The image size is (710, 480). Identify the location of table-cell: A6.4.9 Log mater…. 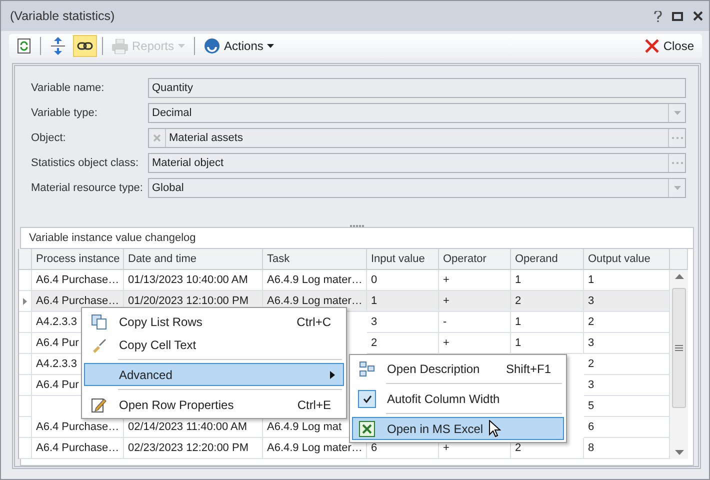
(315, 280).